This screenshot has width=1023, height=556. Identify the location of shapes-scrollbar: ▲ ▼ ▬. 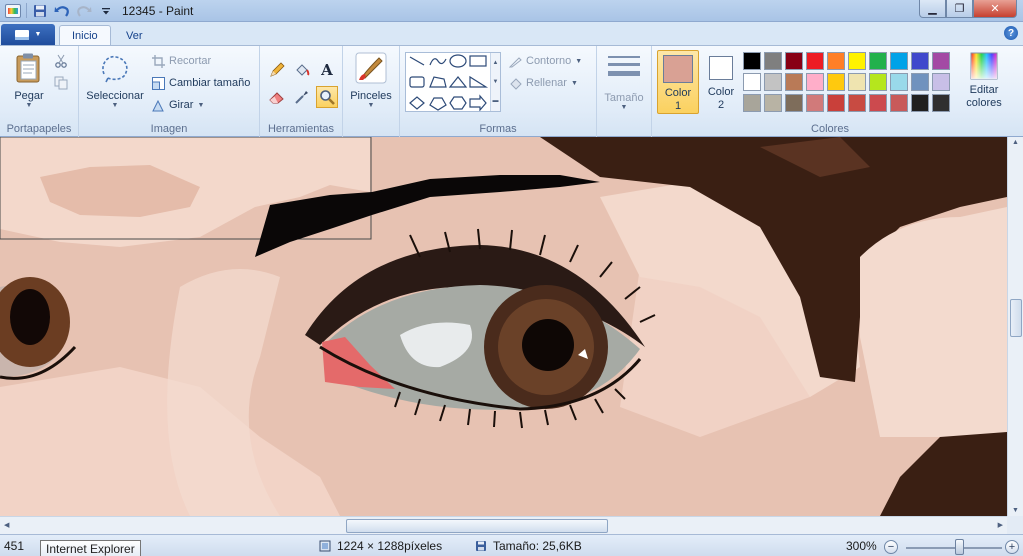
(495, 82).